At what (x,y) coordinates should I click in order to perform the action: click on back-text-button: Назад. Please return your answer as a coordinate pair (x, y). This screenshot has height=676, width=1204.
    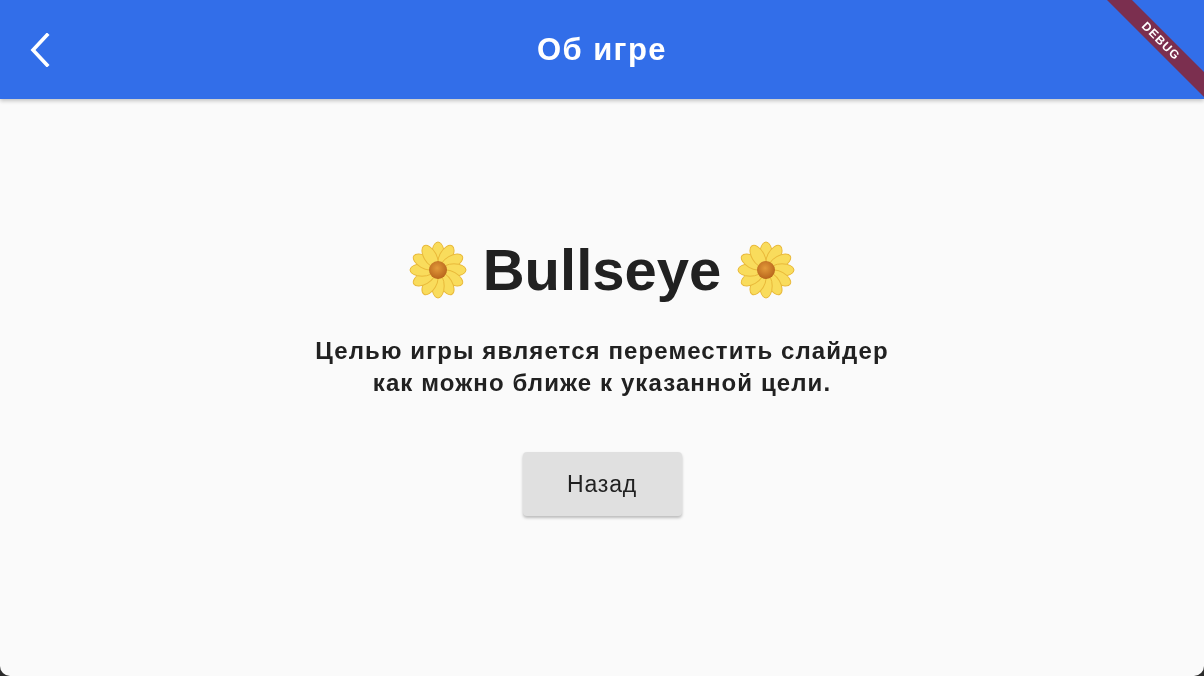
    Looking at the image, I should click on (602, 484).